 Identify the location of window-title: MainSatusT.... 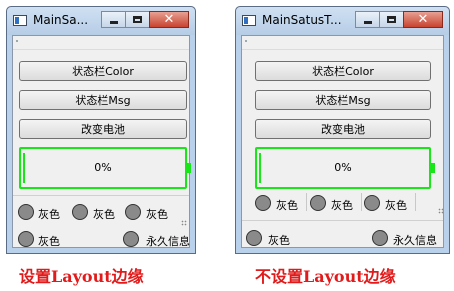
(302, 20).